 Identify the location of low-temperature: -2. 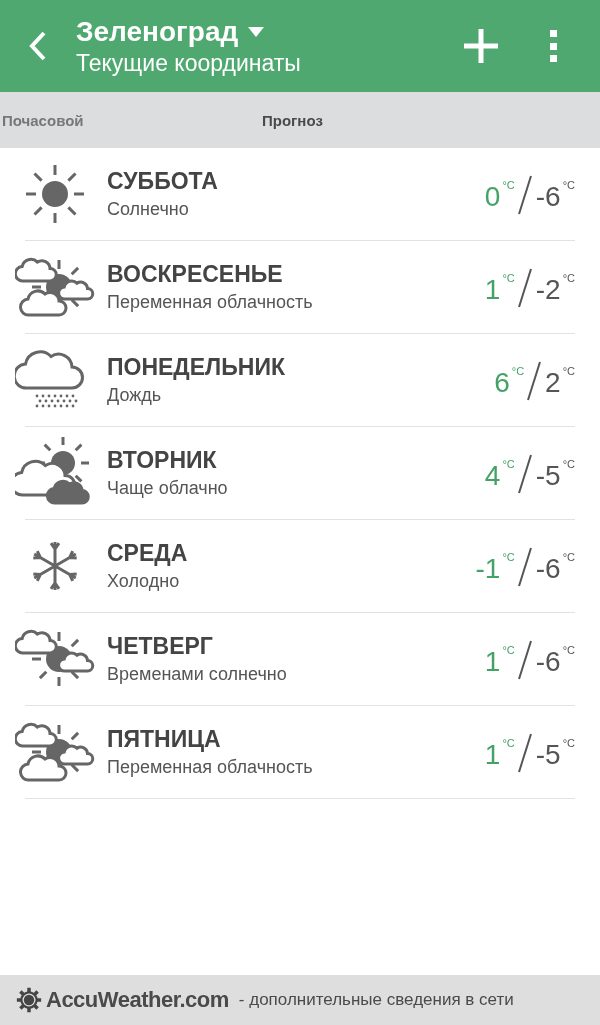
(548, 290).